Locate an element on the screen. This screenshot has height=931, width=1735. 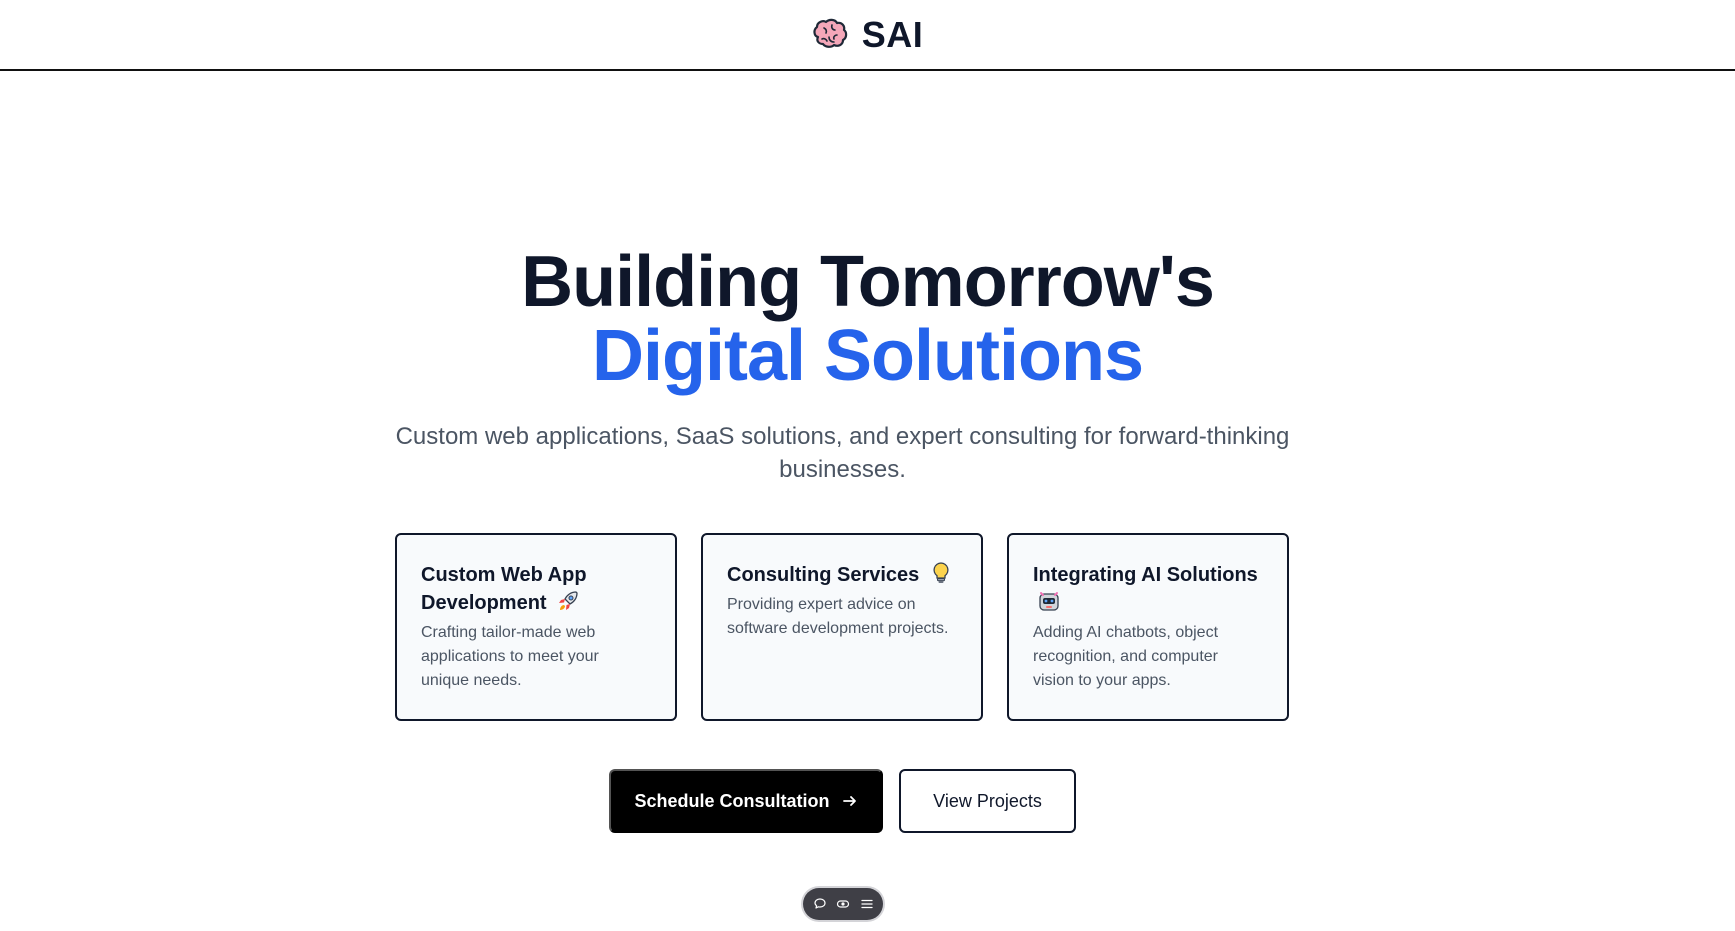
view-projects-button: View Projects is located at coordinates (987, 801).